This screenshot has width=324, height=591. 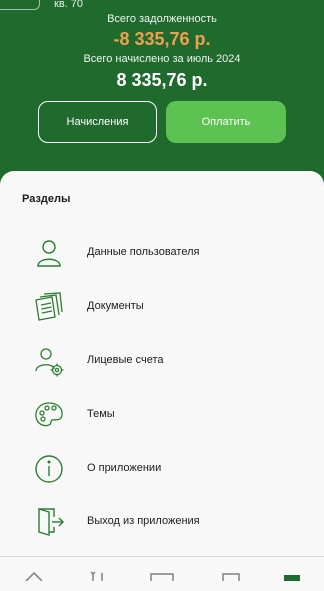 What do you see at coordinates (162, 80) in the screenshot?
I see `charged-value: 8 335,76 р.` at bounding box center [162, 80].